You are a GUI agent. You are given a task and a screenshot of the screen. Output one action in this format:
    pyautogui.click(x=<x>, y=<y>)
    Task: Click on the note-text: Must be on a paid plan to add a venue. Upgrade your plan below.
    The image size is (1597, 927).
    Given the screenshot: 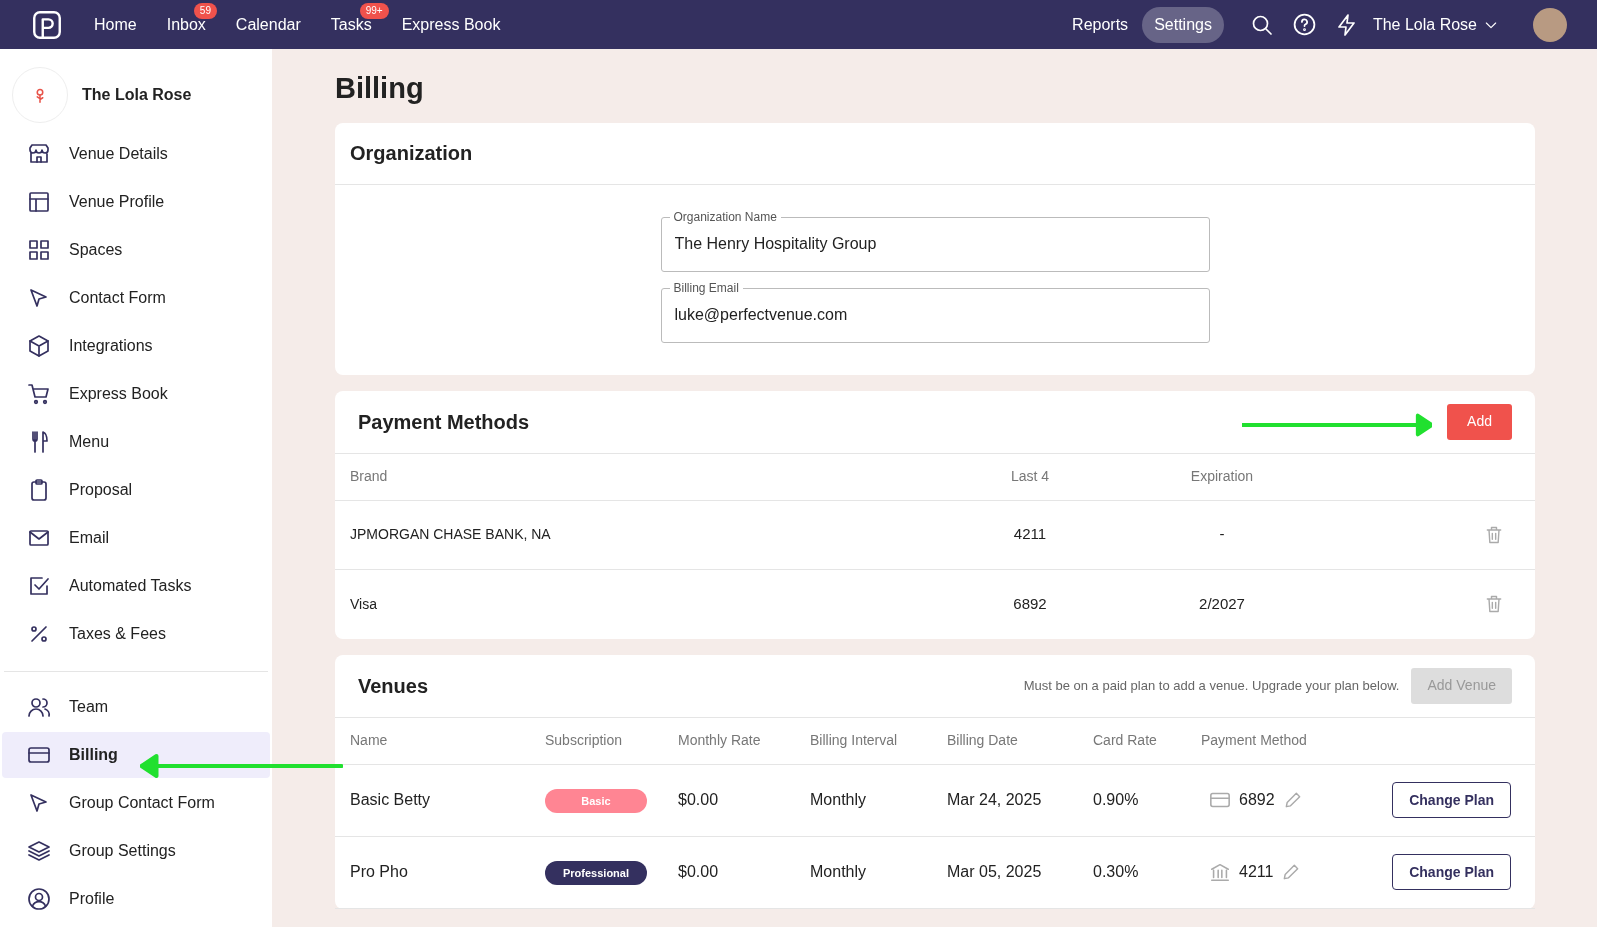 What is the action you would take?
    pyautogui.click(x=1211, y=685)
    